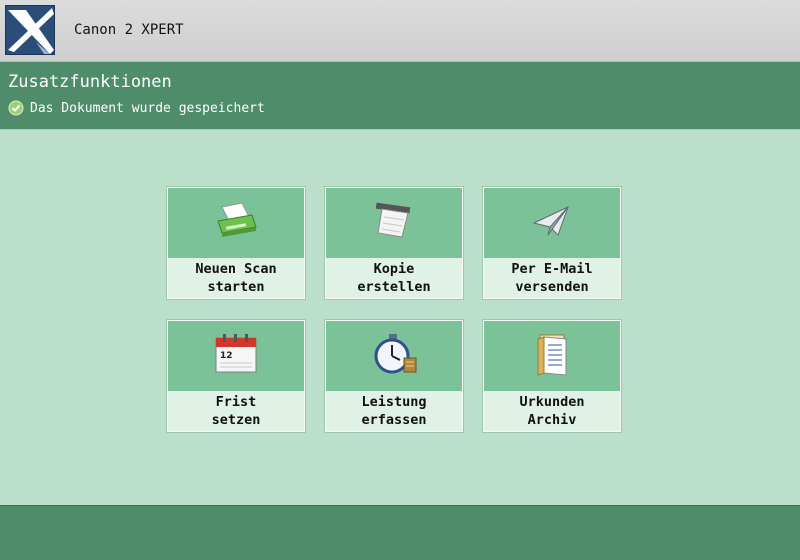 The height and width of the screenshot is (560, 800). Describe the element at coordinates (30, 30) in the screenshot. I see `x-logo-icon` at that location.